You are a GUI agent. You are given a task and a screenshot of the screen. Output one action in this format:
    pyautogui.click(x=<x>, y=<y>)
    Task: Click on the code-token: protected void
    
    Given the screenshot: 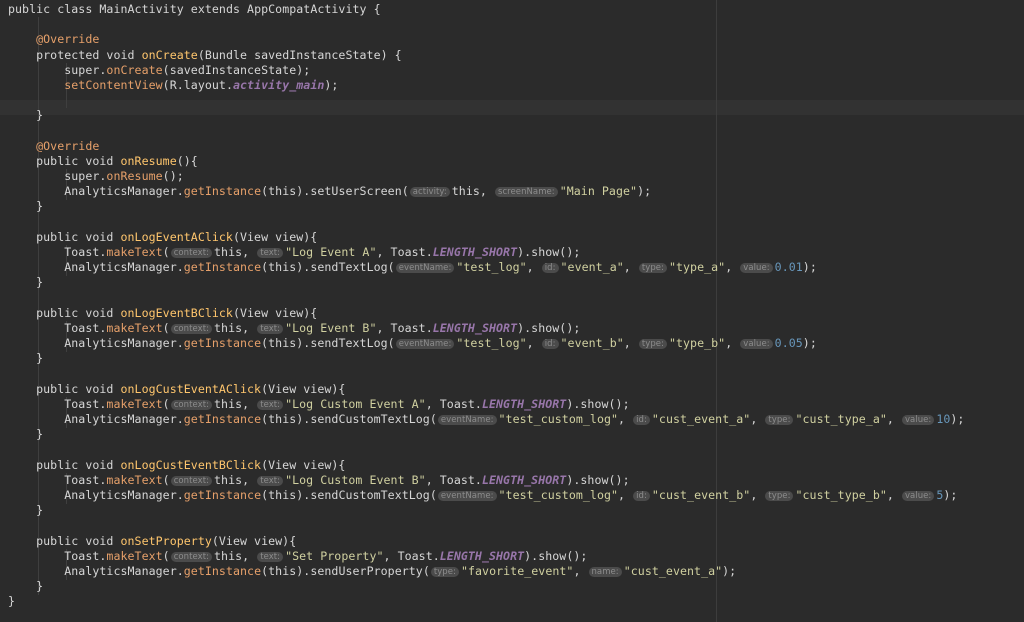 What is the action you would take?
    pyautogui.click(x=75, y=54)
    